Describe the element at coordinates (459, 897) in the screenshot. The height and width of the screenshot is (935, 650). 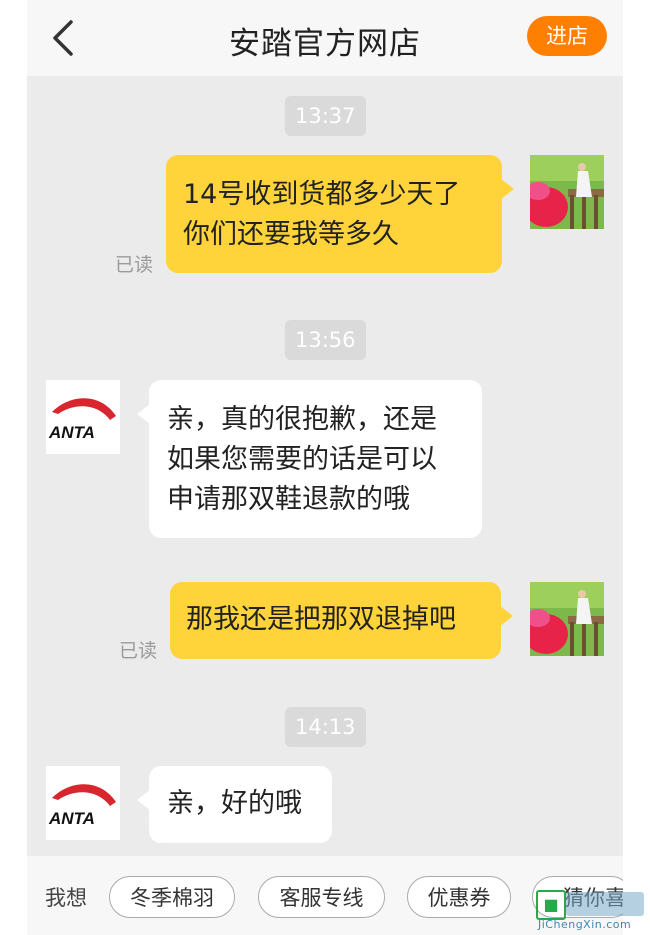
I see `quick-reply-chip: 优惠券` at that location.